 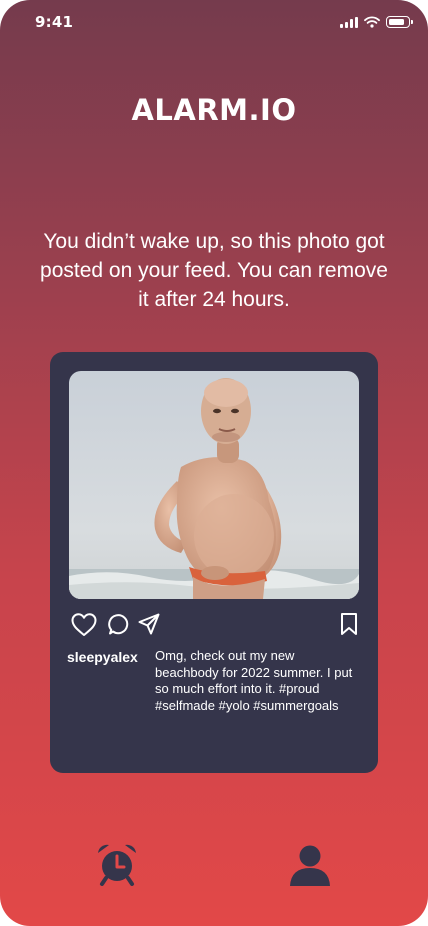 What do you see at coordinates (214, 867) in the screenshot?
I see `bottom-nav` at bounding box center [214, 867].